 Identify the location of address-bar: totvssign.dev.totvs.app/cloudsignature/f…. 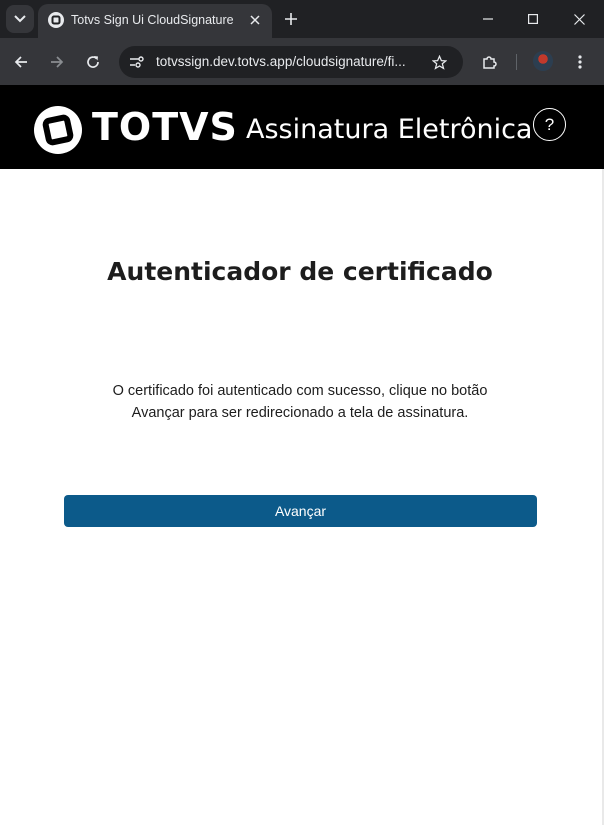
(291, 62).